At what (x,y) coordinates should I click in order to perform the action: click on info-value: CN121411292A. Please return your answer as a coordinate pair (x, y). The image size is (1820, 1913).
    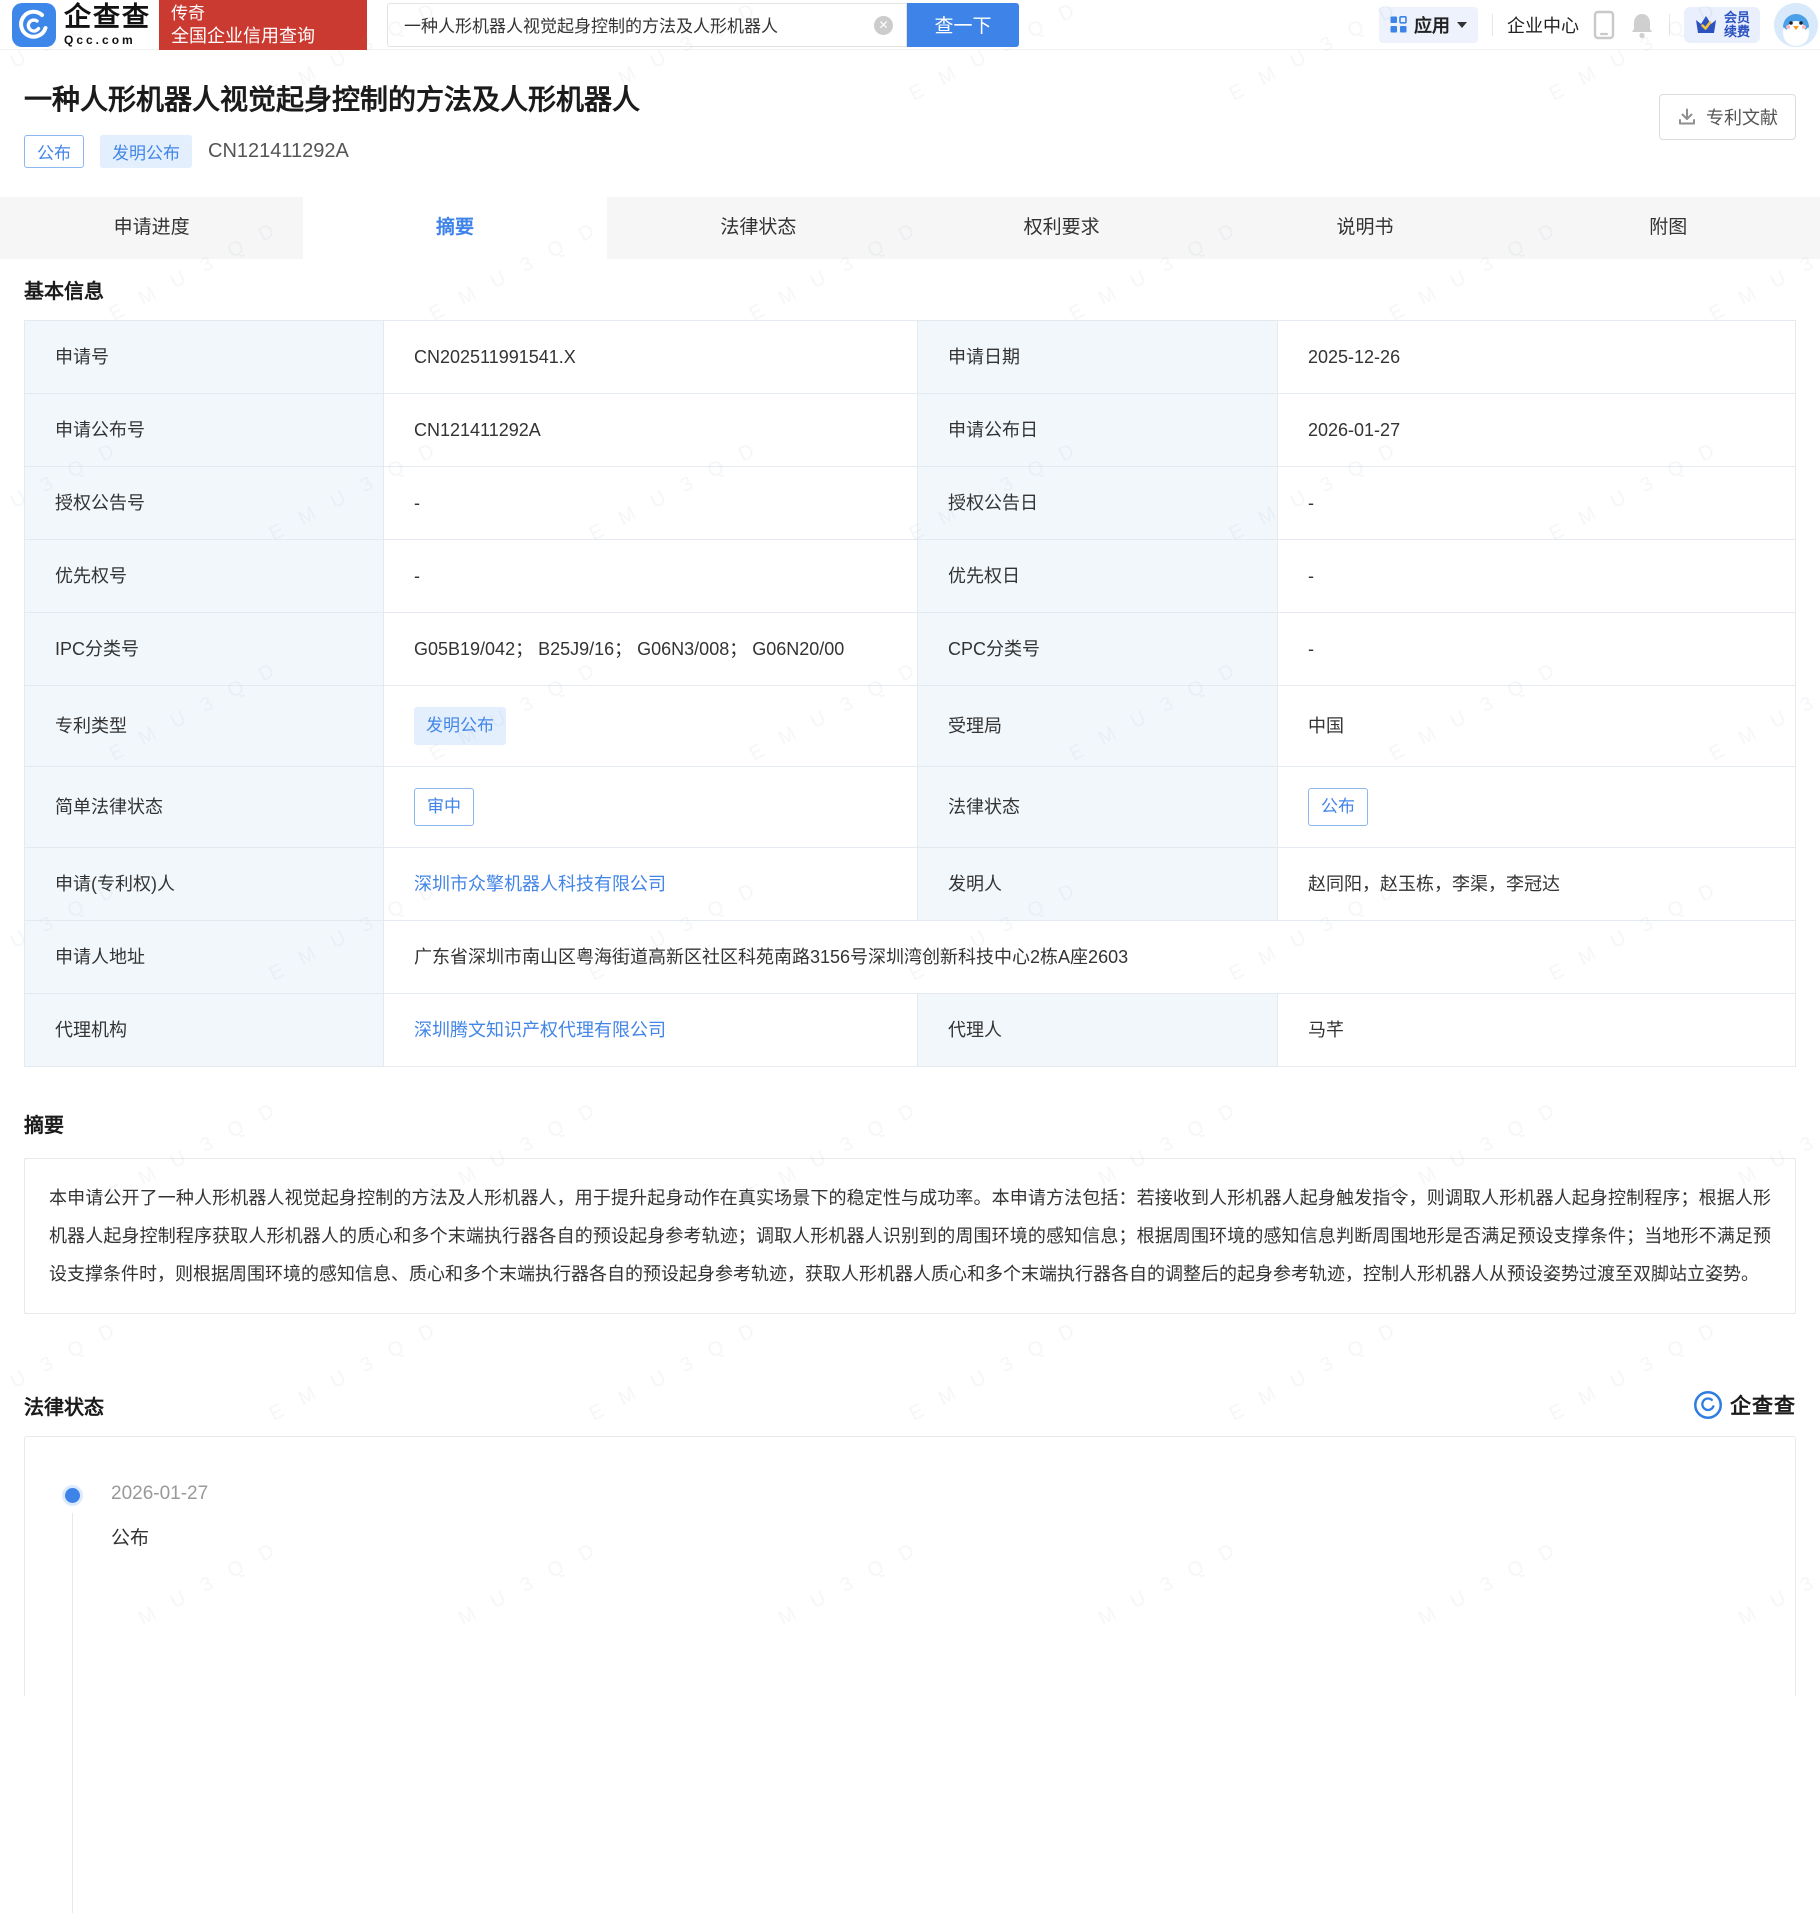
    Looking at the image, I should click on (650, 430).